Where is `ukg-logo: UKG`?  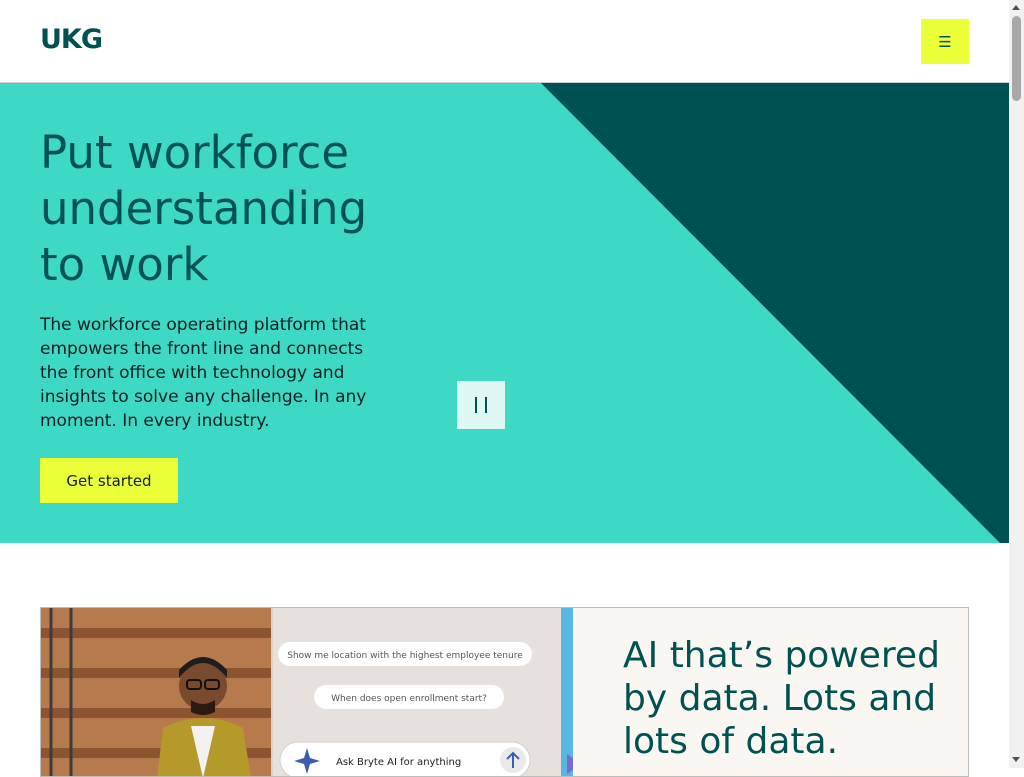 ukg-logo: UKG is located at coordinates (73, 38).